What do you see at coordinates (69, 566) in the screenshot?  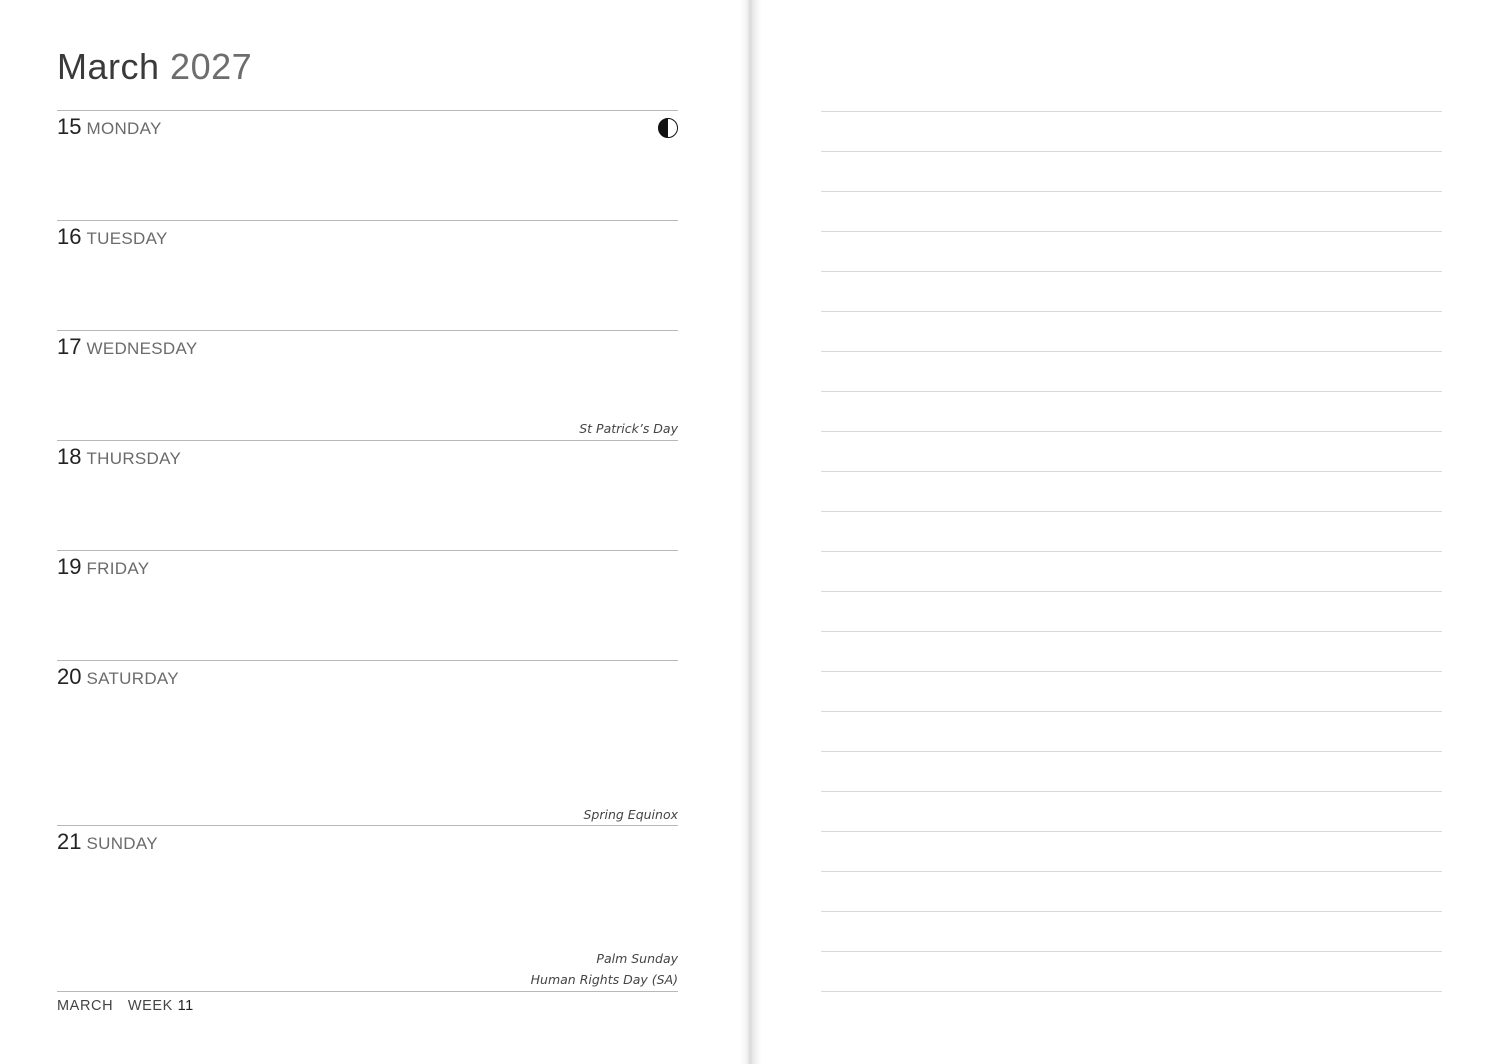 I see `day-number: 19` at bounding box center [69, 566].